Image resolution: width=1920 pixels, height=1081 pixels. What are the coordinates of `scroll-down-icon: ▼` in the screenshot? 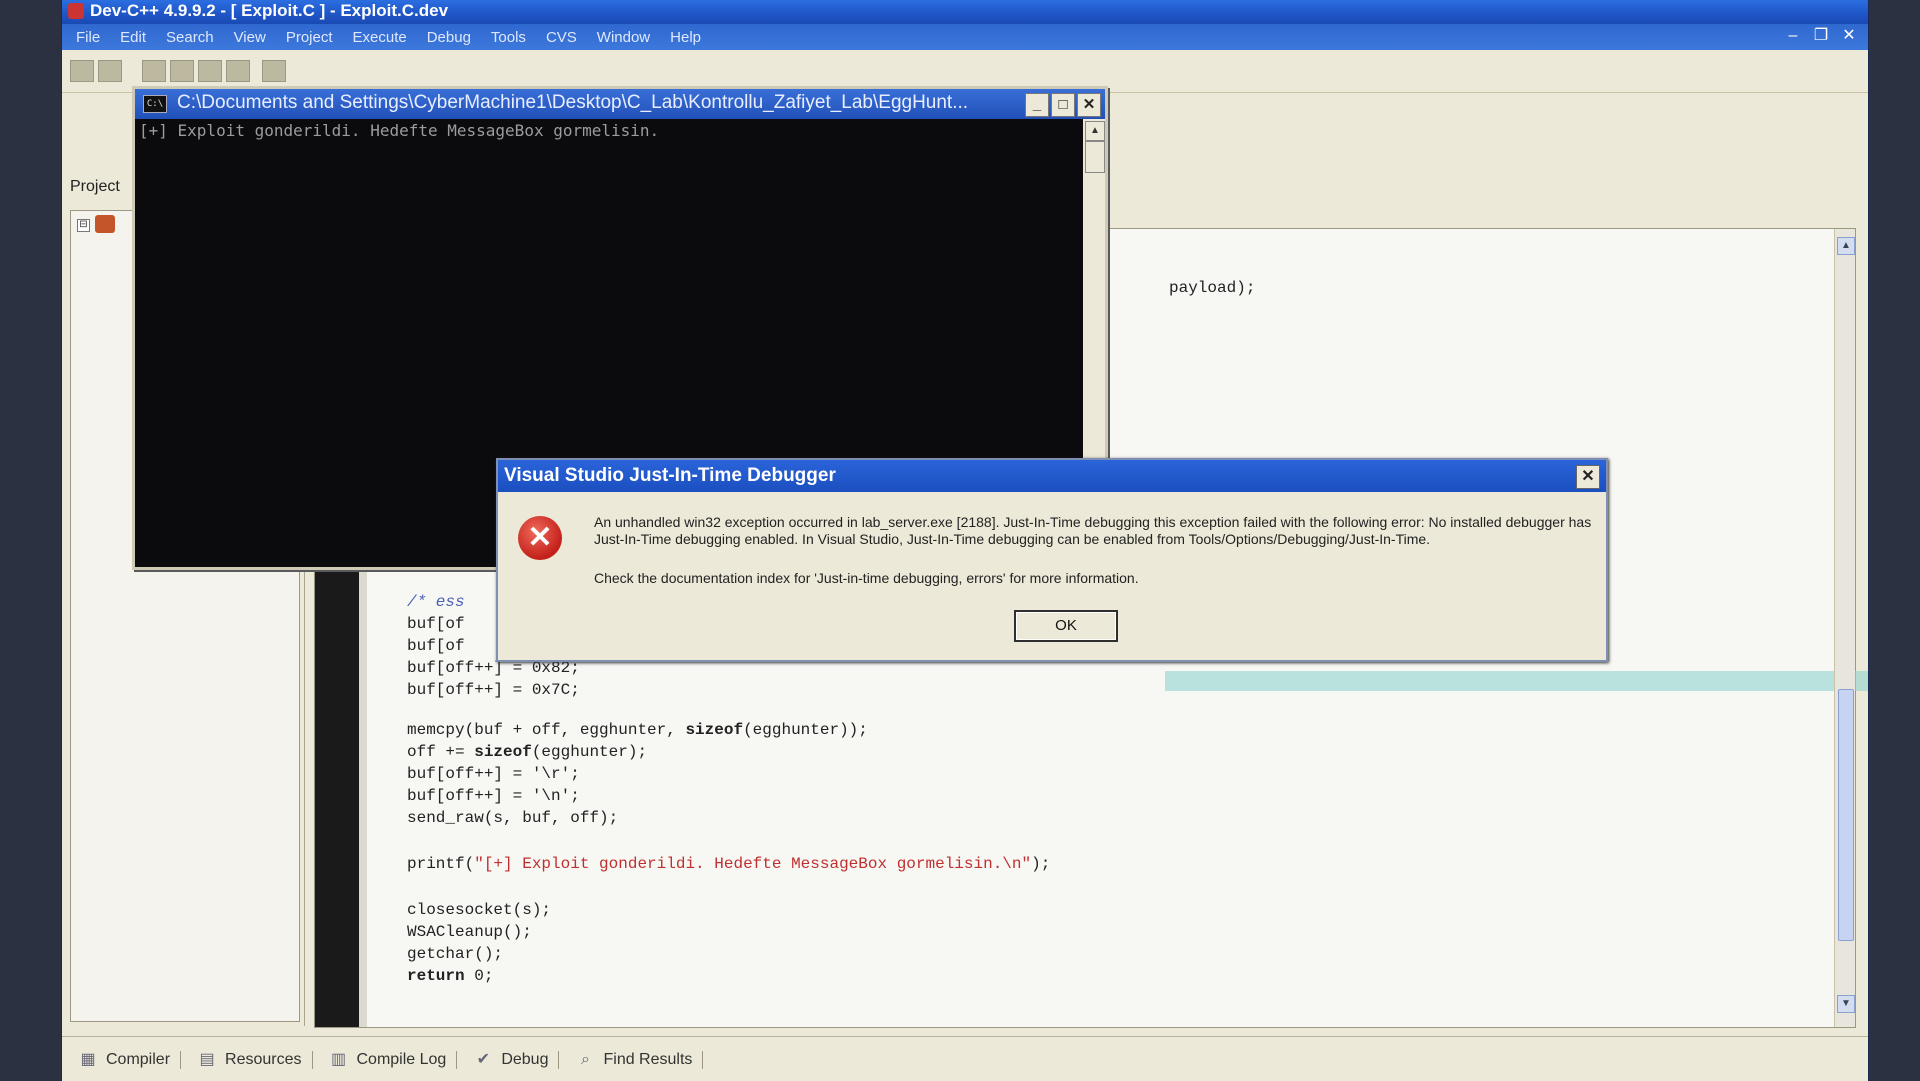 It's located at (1846, 1004).